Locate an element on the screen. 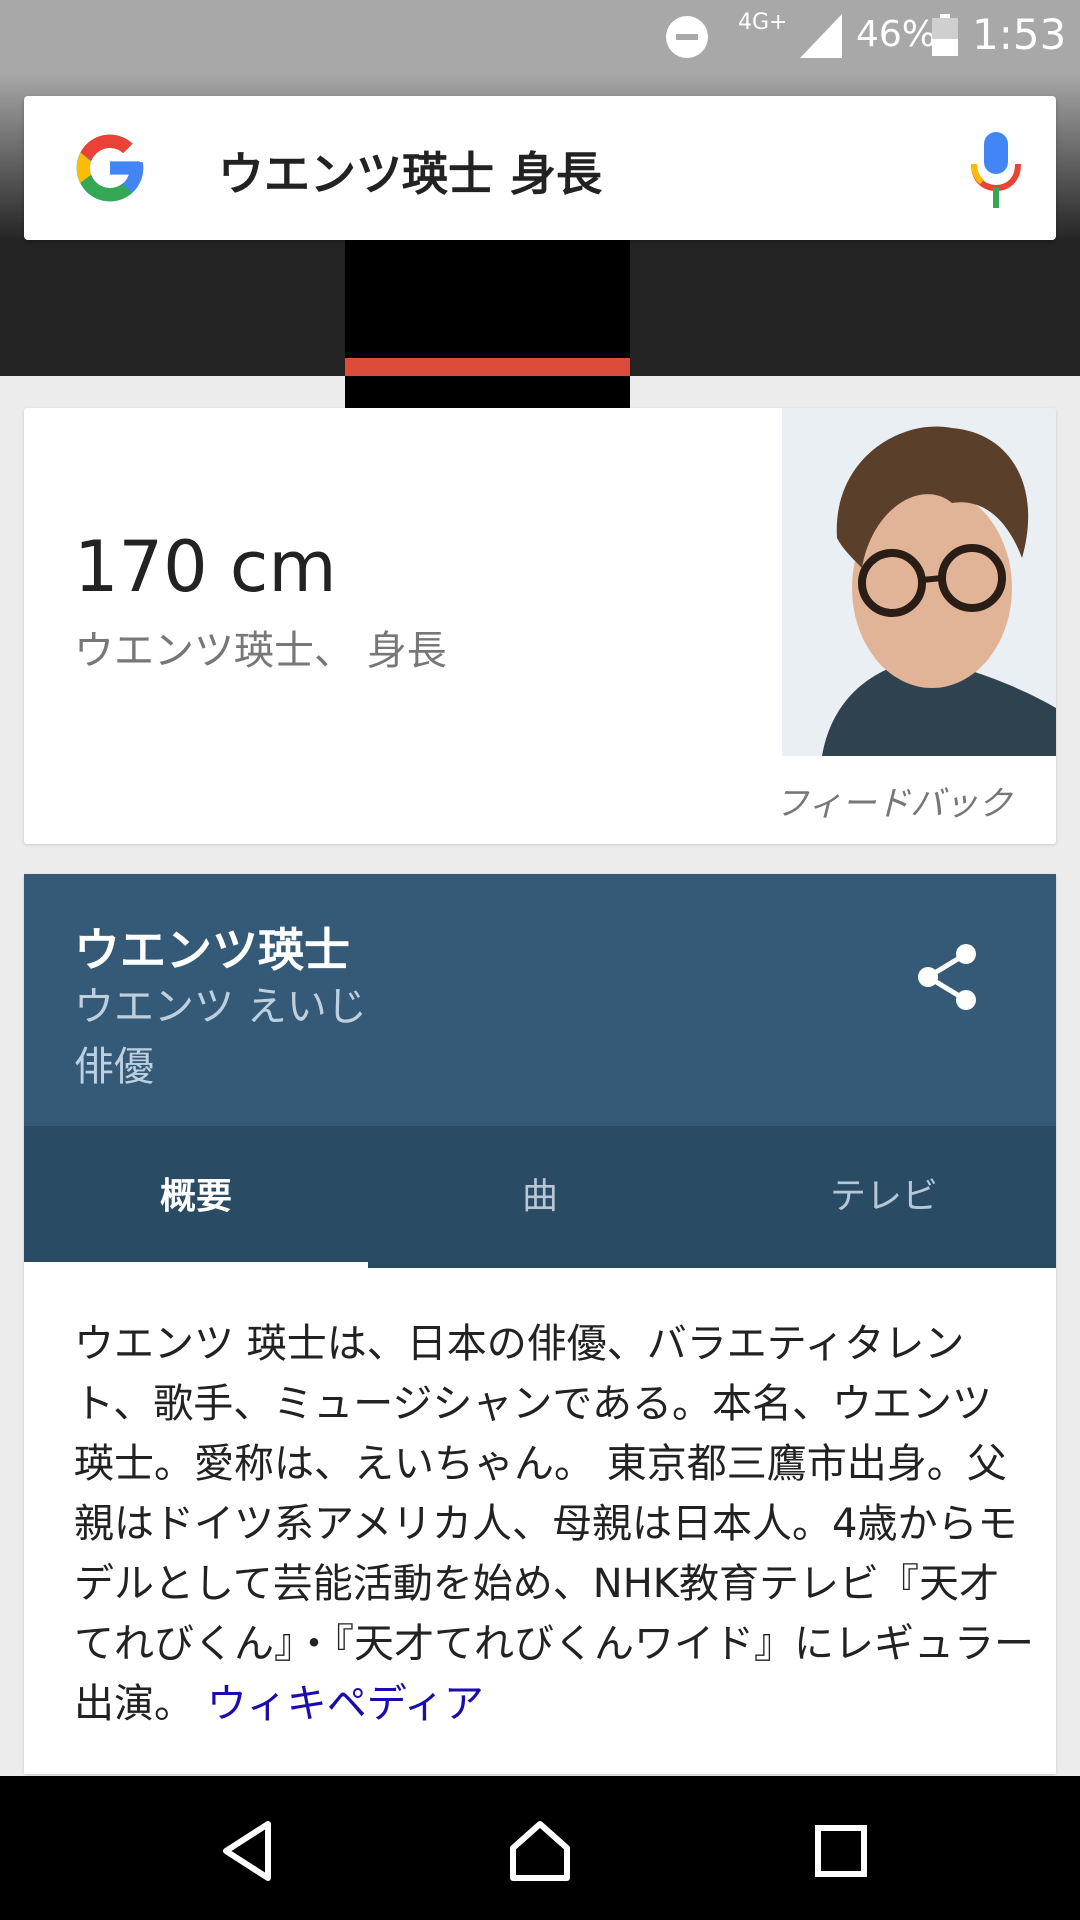  navigation-bar is located at coordinates (540, 1848).